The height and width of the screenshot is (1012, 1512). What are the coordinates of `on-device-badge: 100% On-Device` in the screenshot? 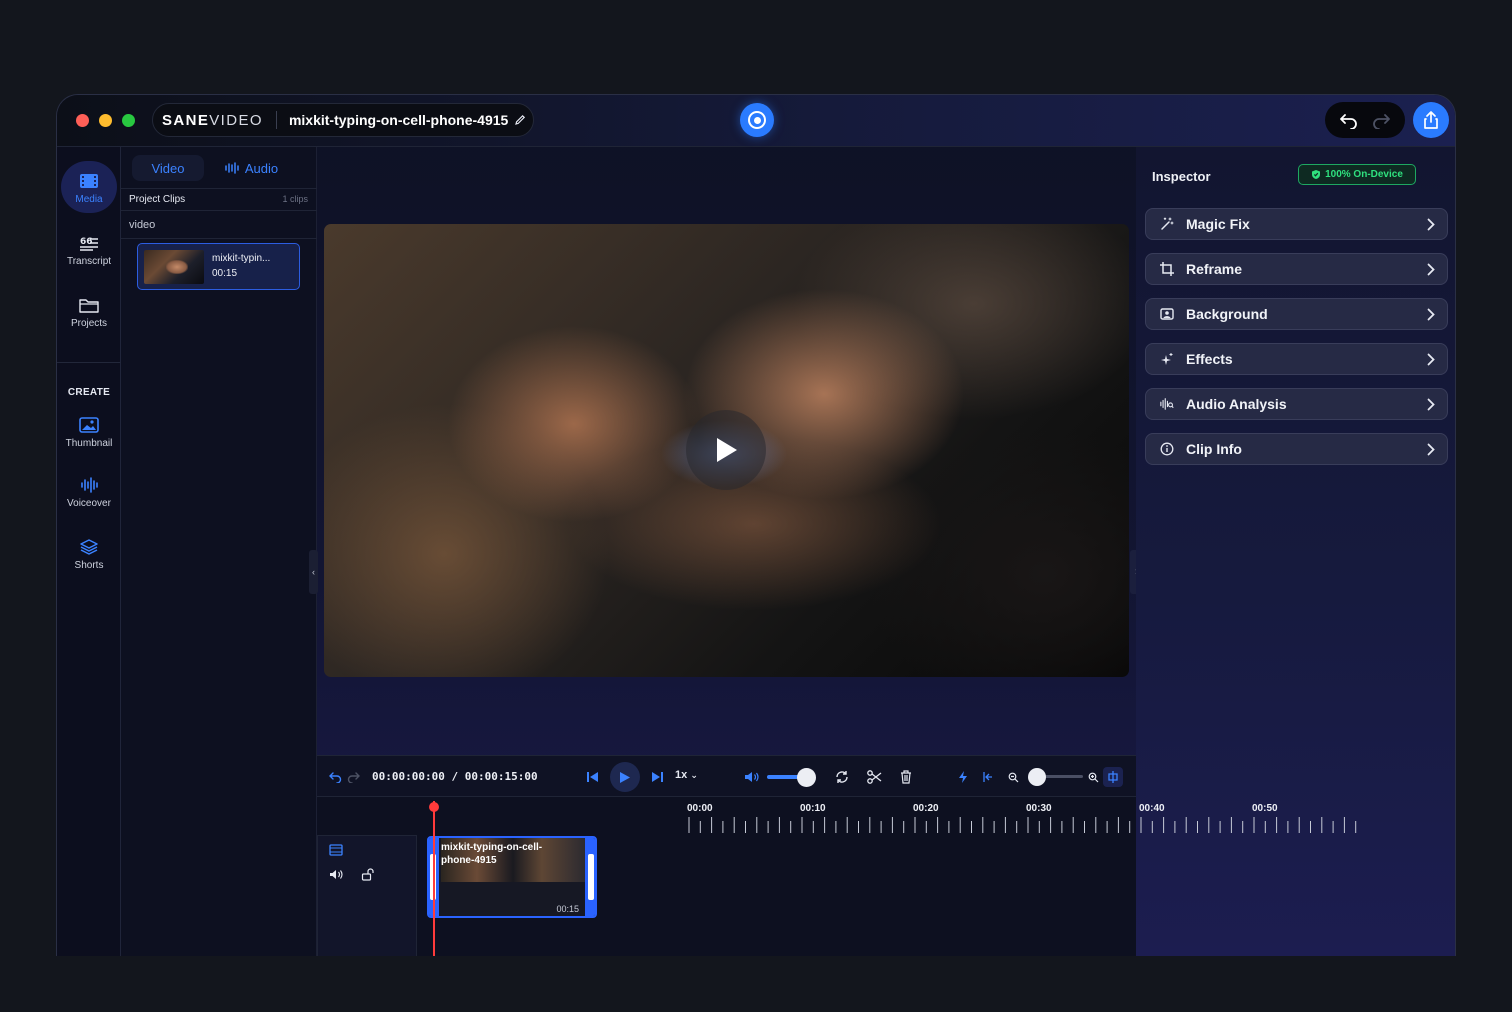 It's located at (1357, 174).